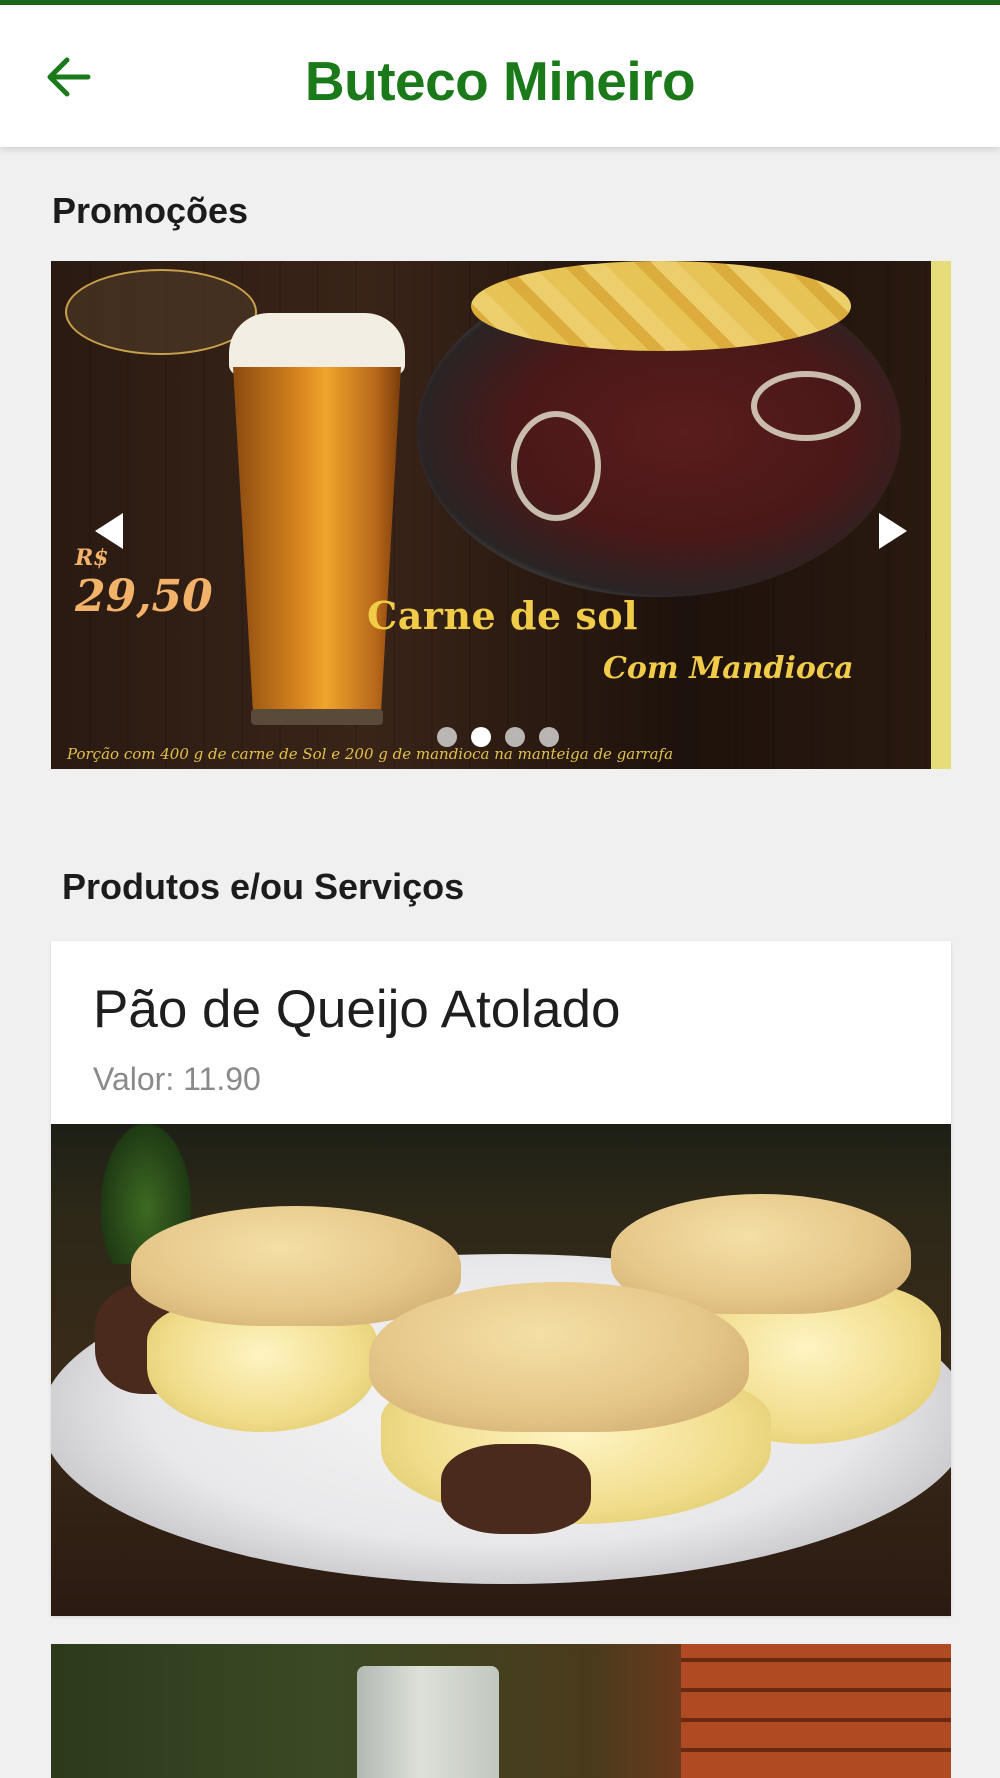 The image size is (1000, 1778). What do you see at coordinates (661, 306) in the screenshot?
I see `fries-image` at bounding box center [661, 306].